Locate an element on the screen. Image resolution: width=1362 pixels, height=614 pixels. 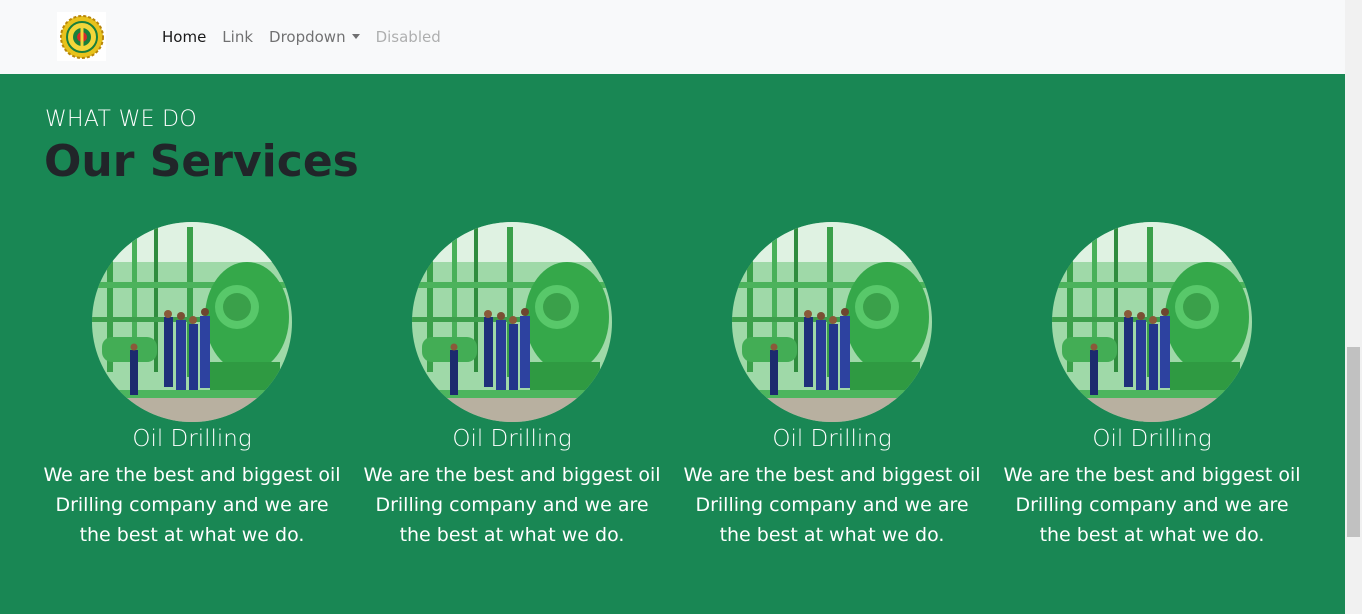
logo-emblem-icon is located at coordinates (81, 36).